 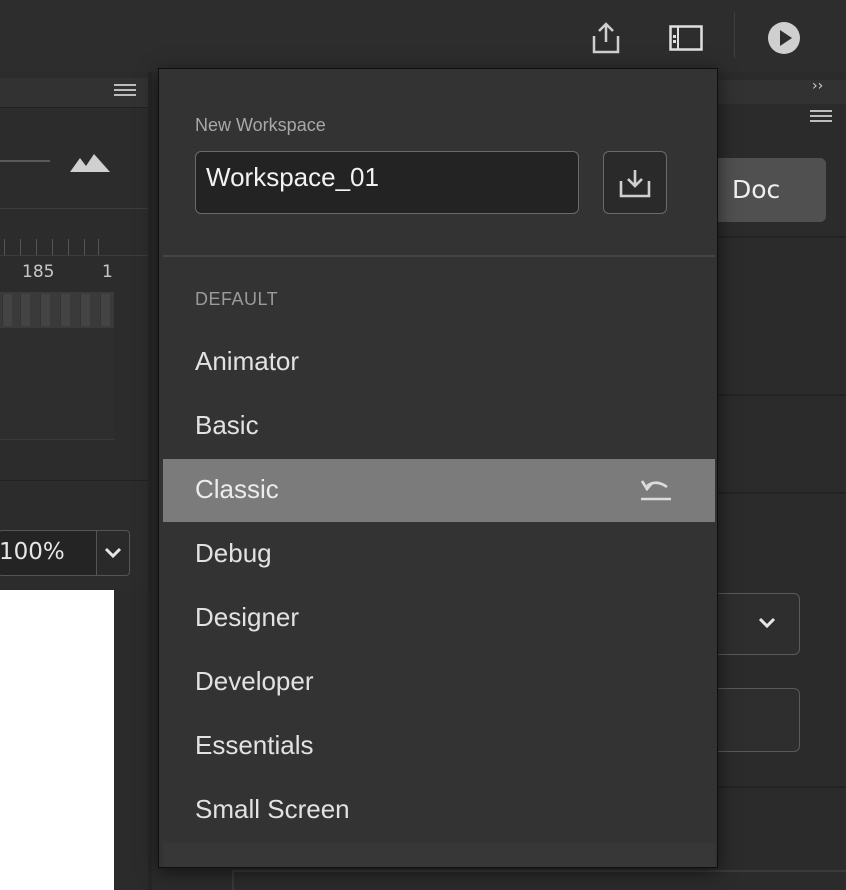 I want to click on popover-footer, so click(x=439, y=855).